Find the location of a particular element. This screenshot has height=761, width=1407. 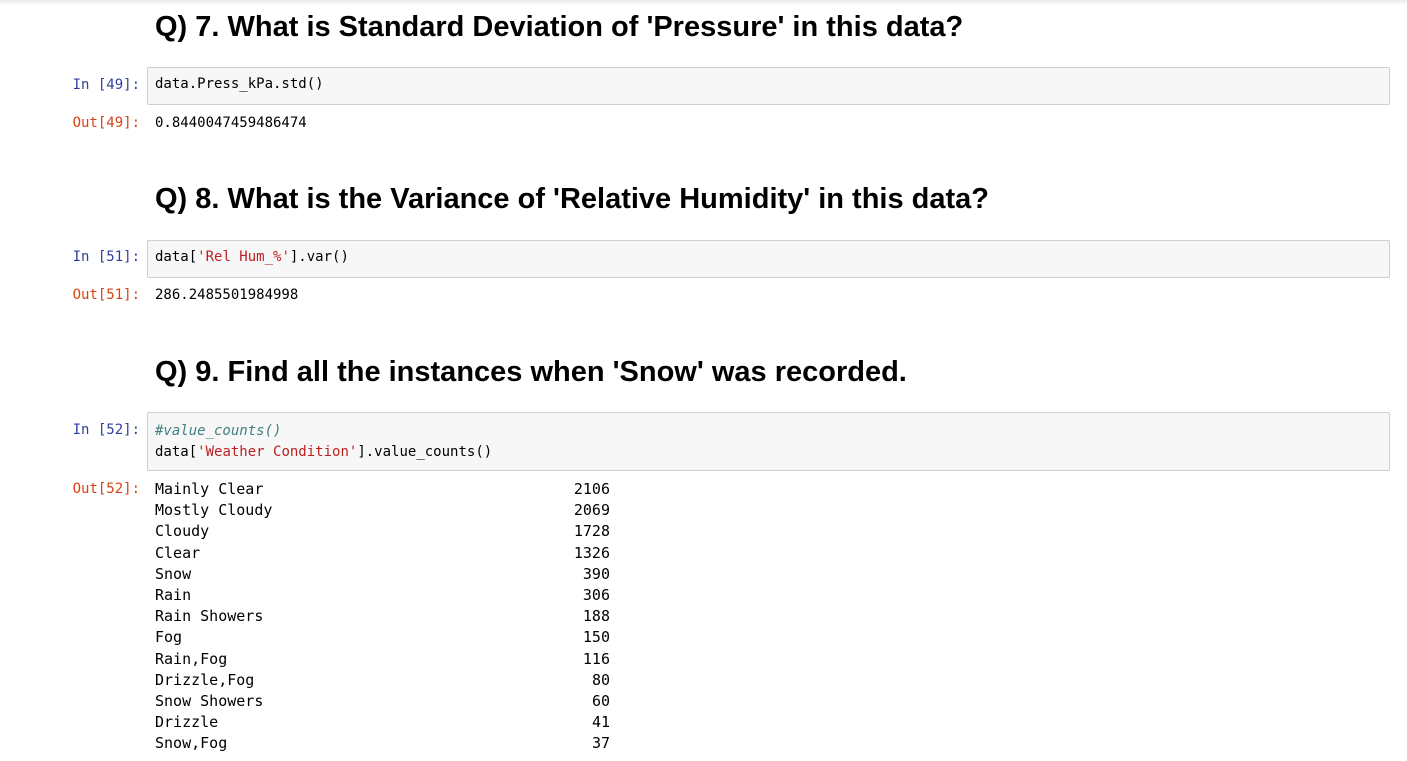

value-count-label: Snow,Fog is located at coordinates (191, 743).